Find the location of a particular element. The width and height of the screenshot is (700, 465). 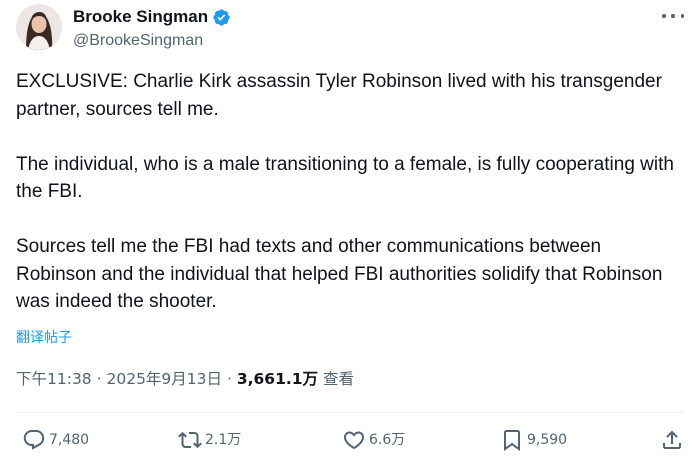

translate-post-link: 翻译帖子 is located at coordinates (44, 338).